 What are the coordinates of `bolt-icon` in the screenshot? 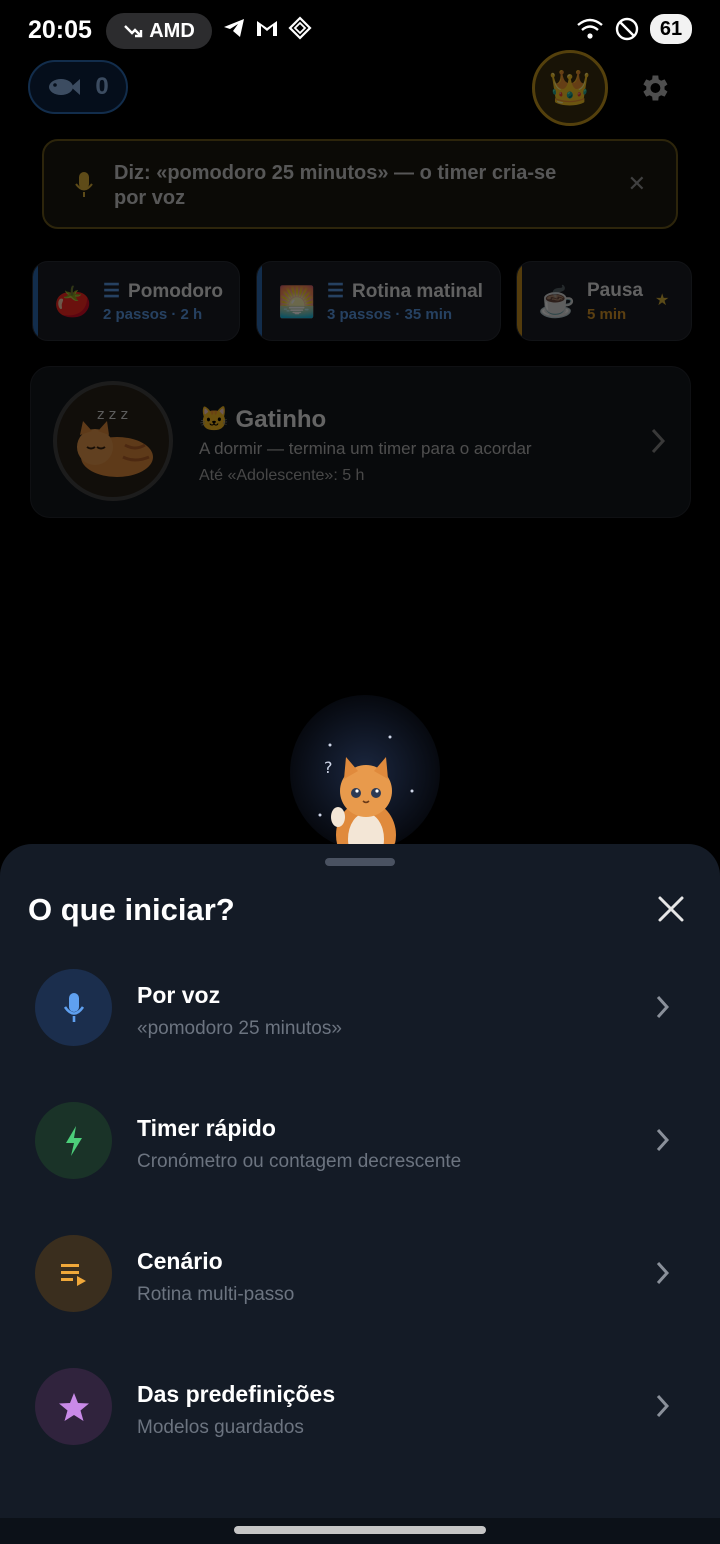 It's located at (73, 1140).